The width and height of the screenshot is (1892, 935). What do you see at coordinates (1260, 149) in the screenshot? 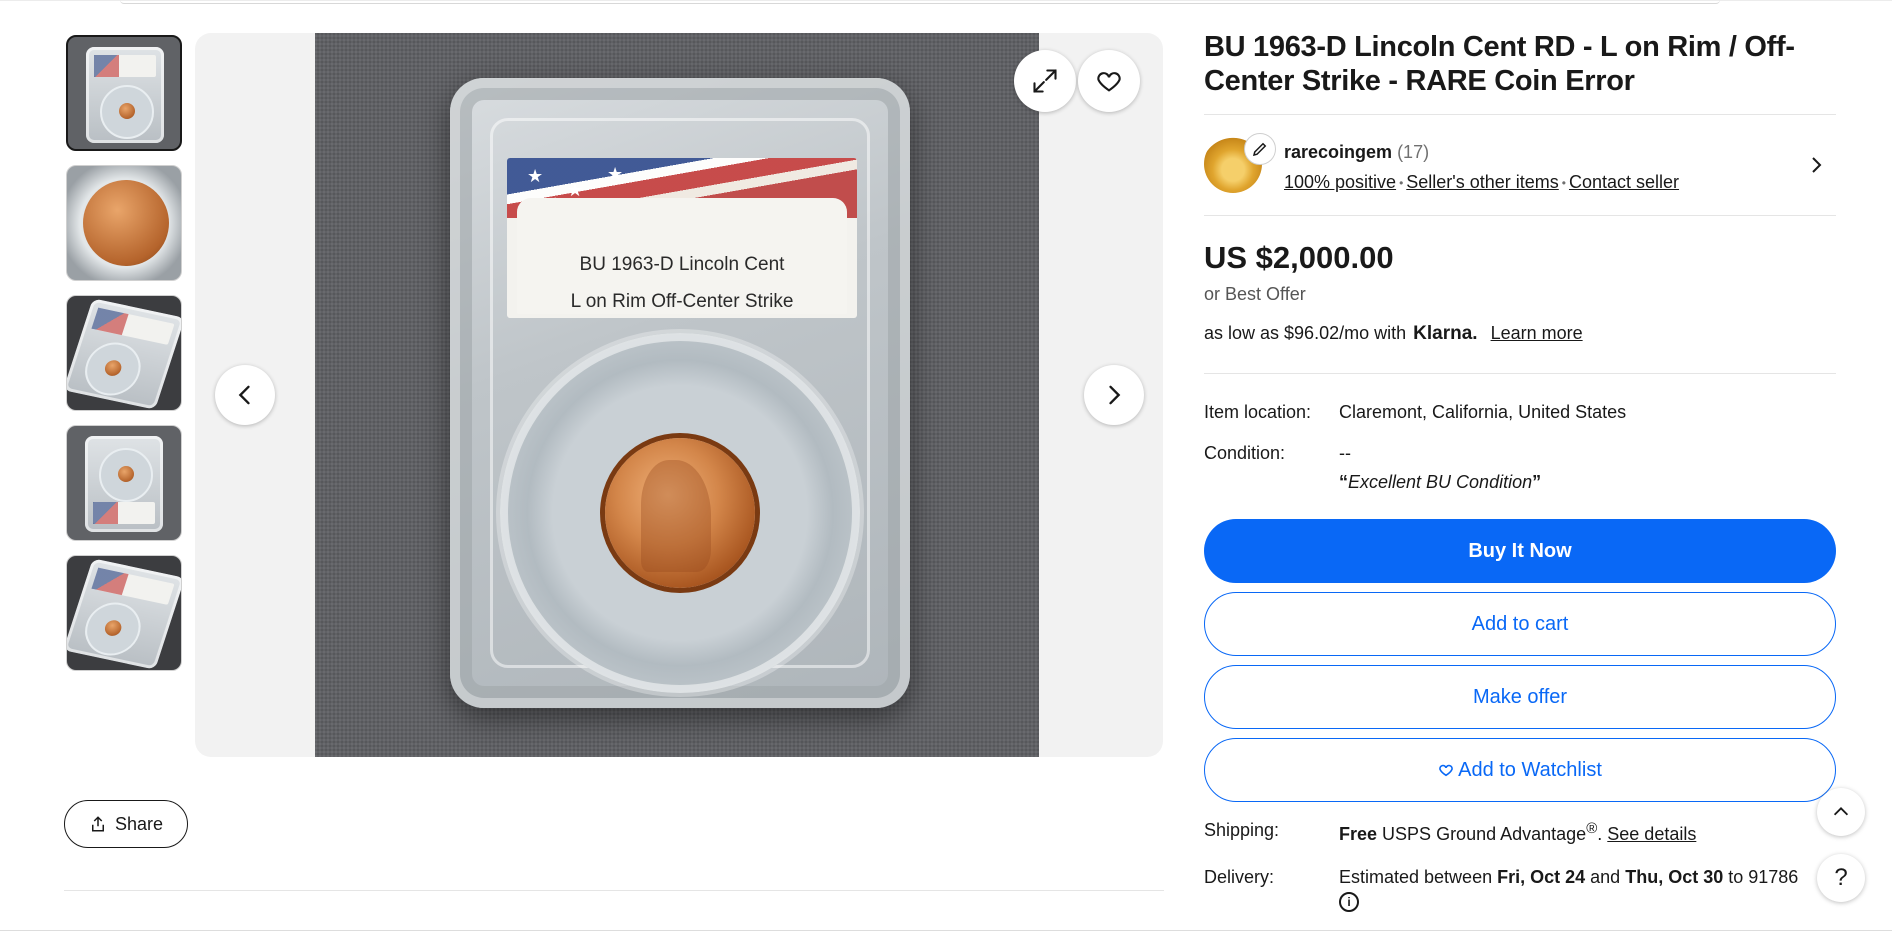
I see `edit-icon` at bounding box center [1260, 149].